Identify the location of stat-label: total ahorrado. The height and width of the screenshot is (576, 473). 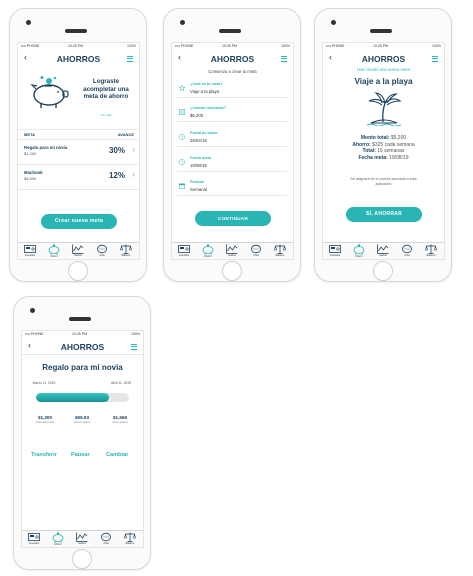
(45, 422).